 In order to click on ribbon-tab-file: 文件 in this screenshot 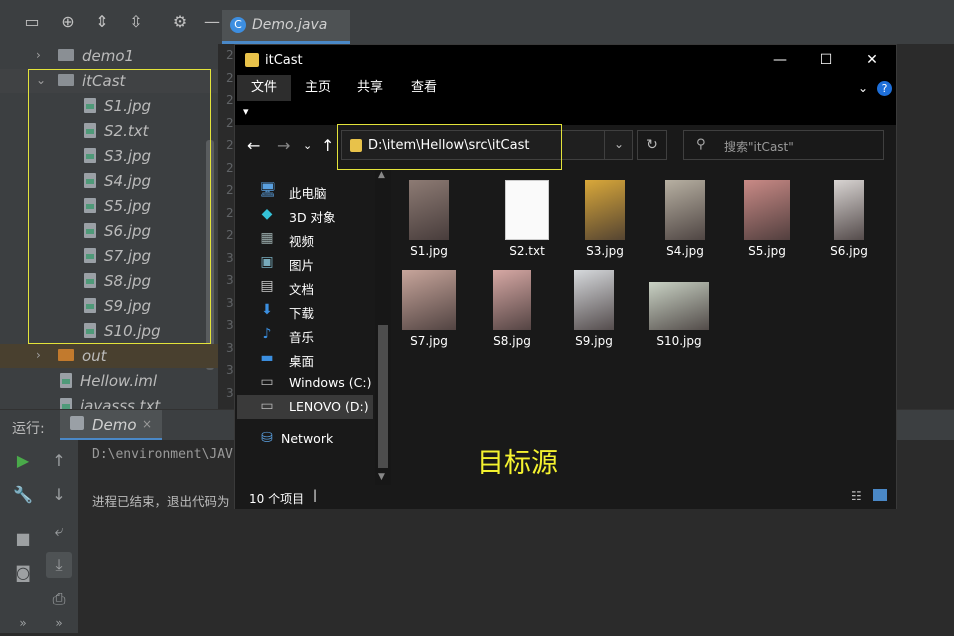, I will do `click(264, 89)`.